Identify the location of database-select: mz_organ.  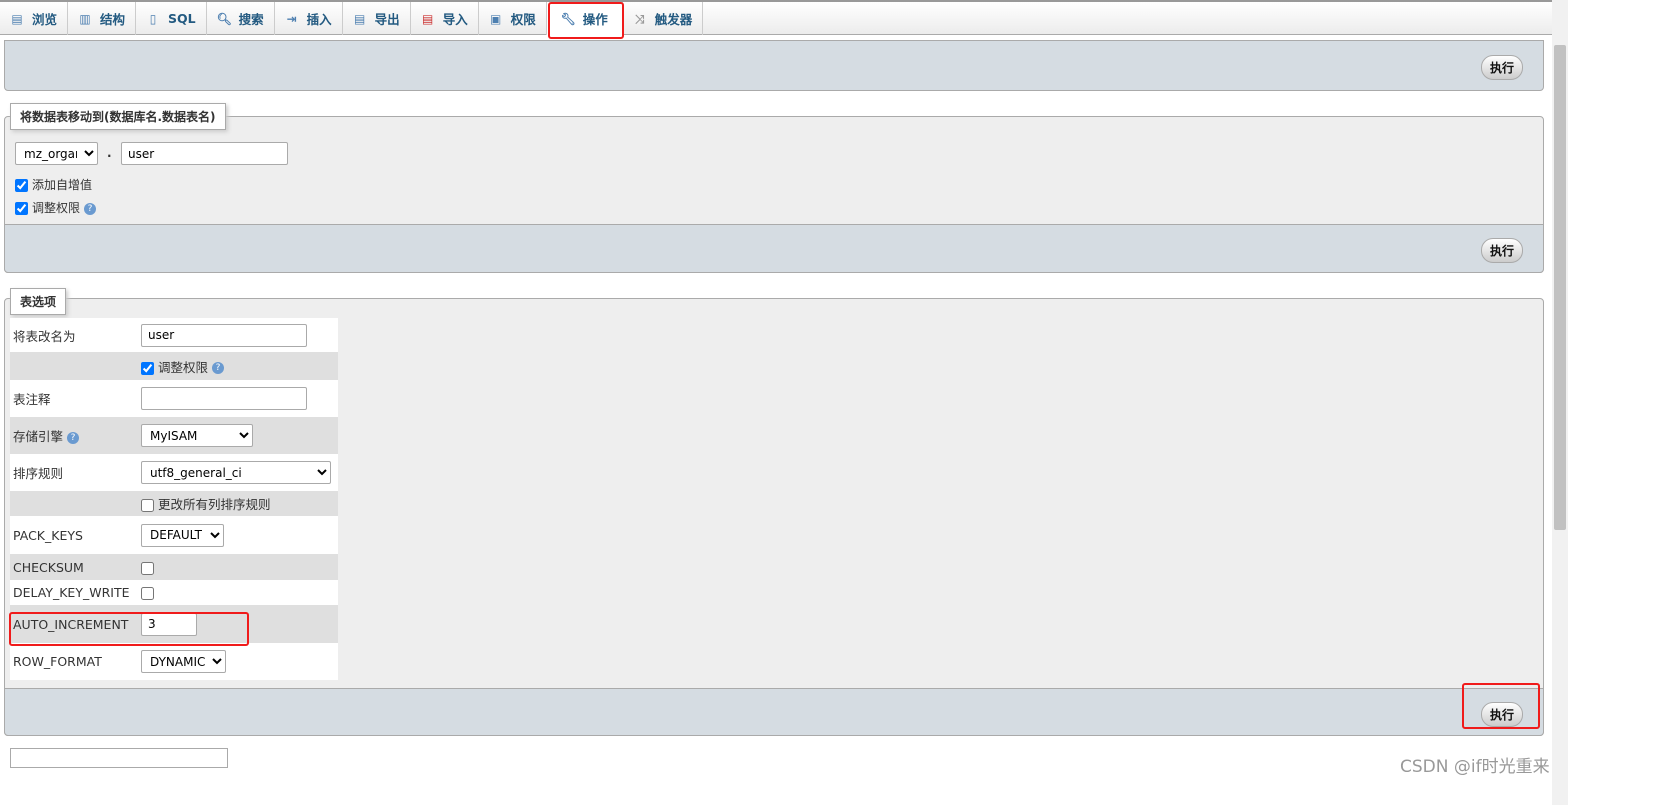
(56, 153).